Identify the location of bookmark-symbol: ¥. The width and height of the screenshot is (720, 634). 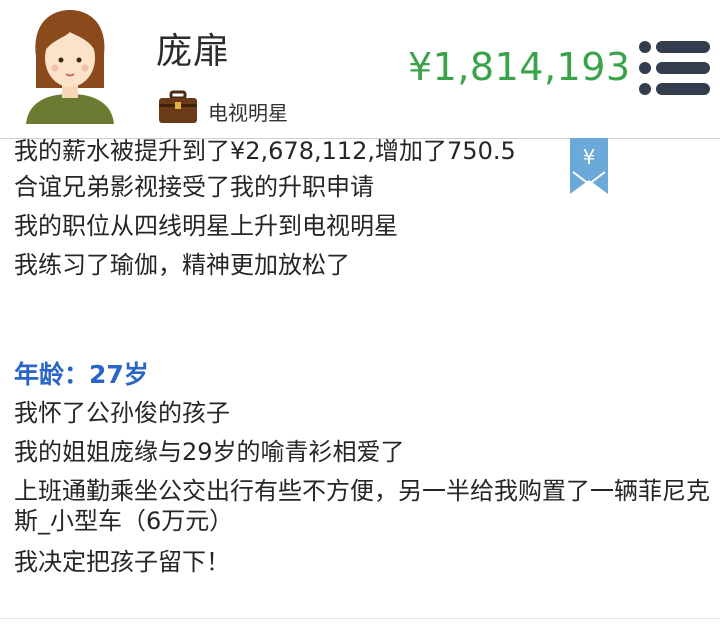
(589, 157).